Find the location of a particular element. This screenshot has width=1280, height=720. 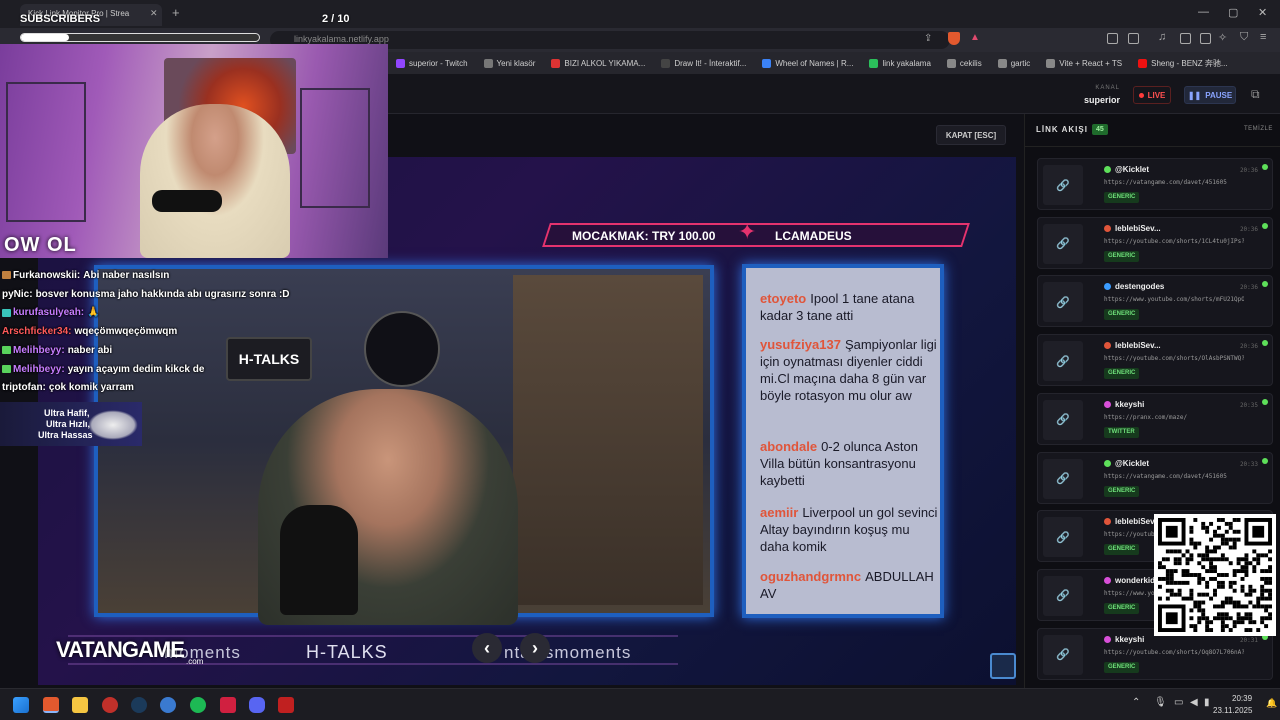

start-icon is located at coordinates (21, 705).